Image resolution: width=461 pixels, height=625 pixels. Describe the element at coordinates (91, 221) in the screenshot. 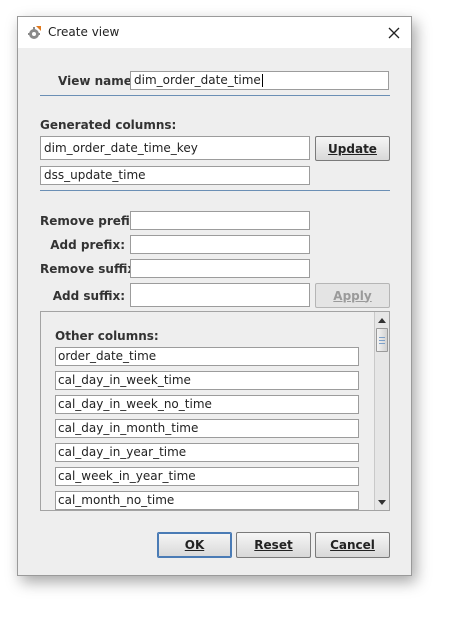

I see `remove-prefix-label: Remove prefix:` at that location.